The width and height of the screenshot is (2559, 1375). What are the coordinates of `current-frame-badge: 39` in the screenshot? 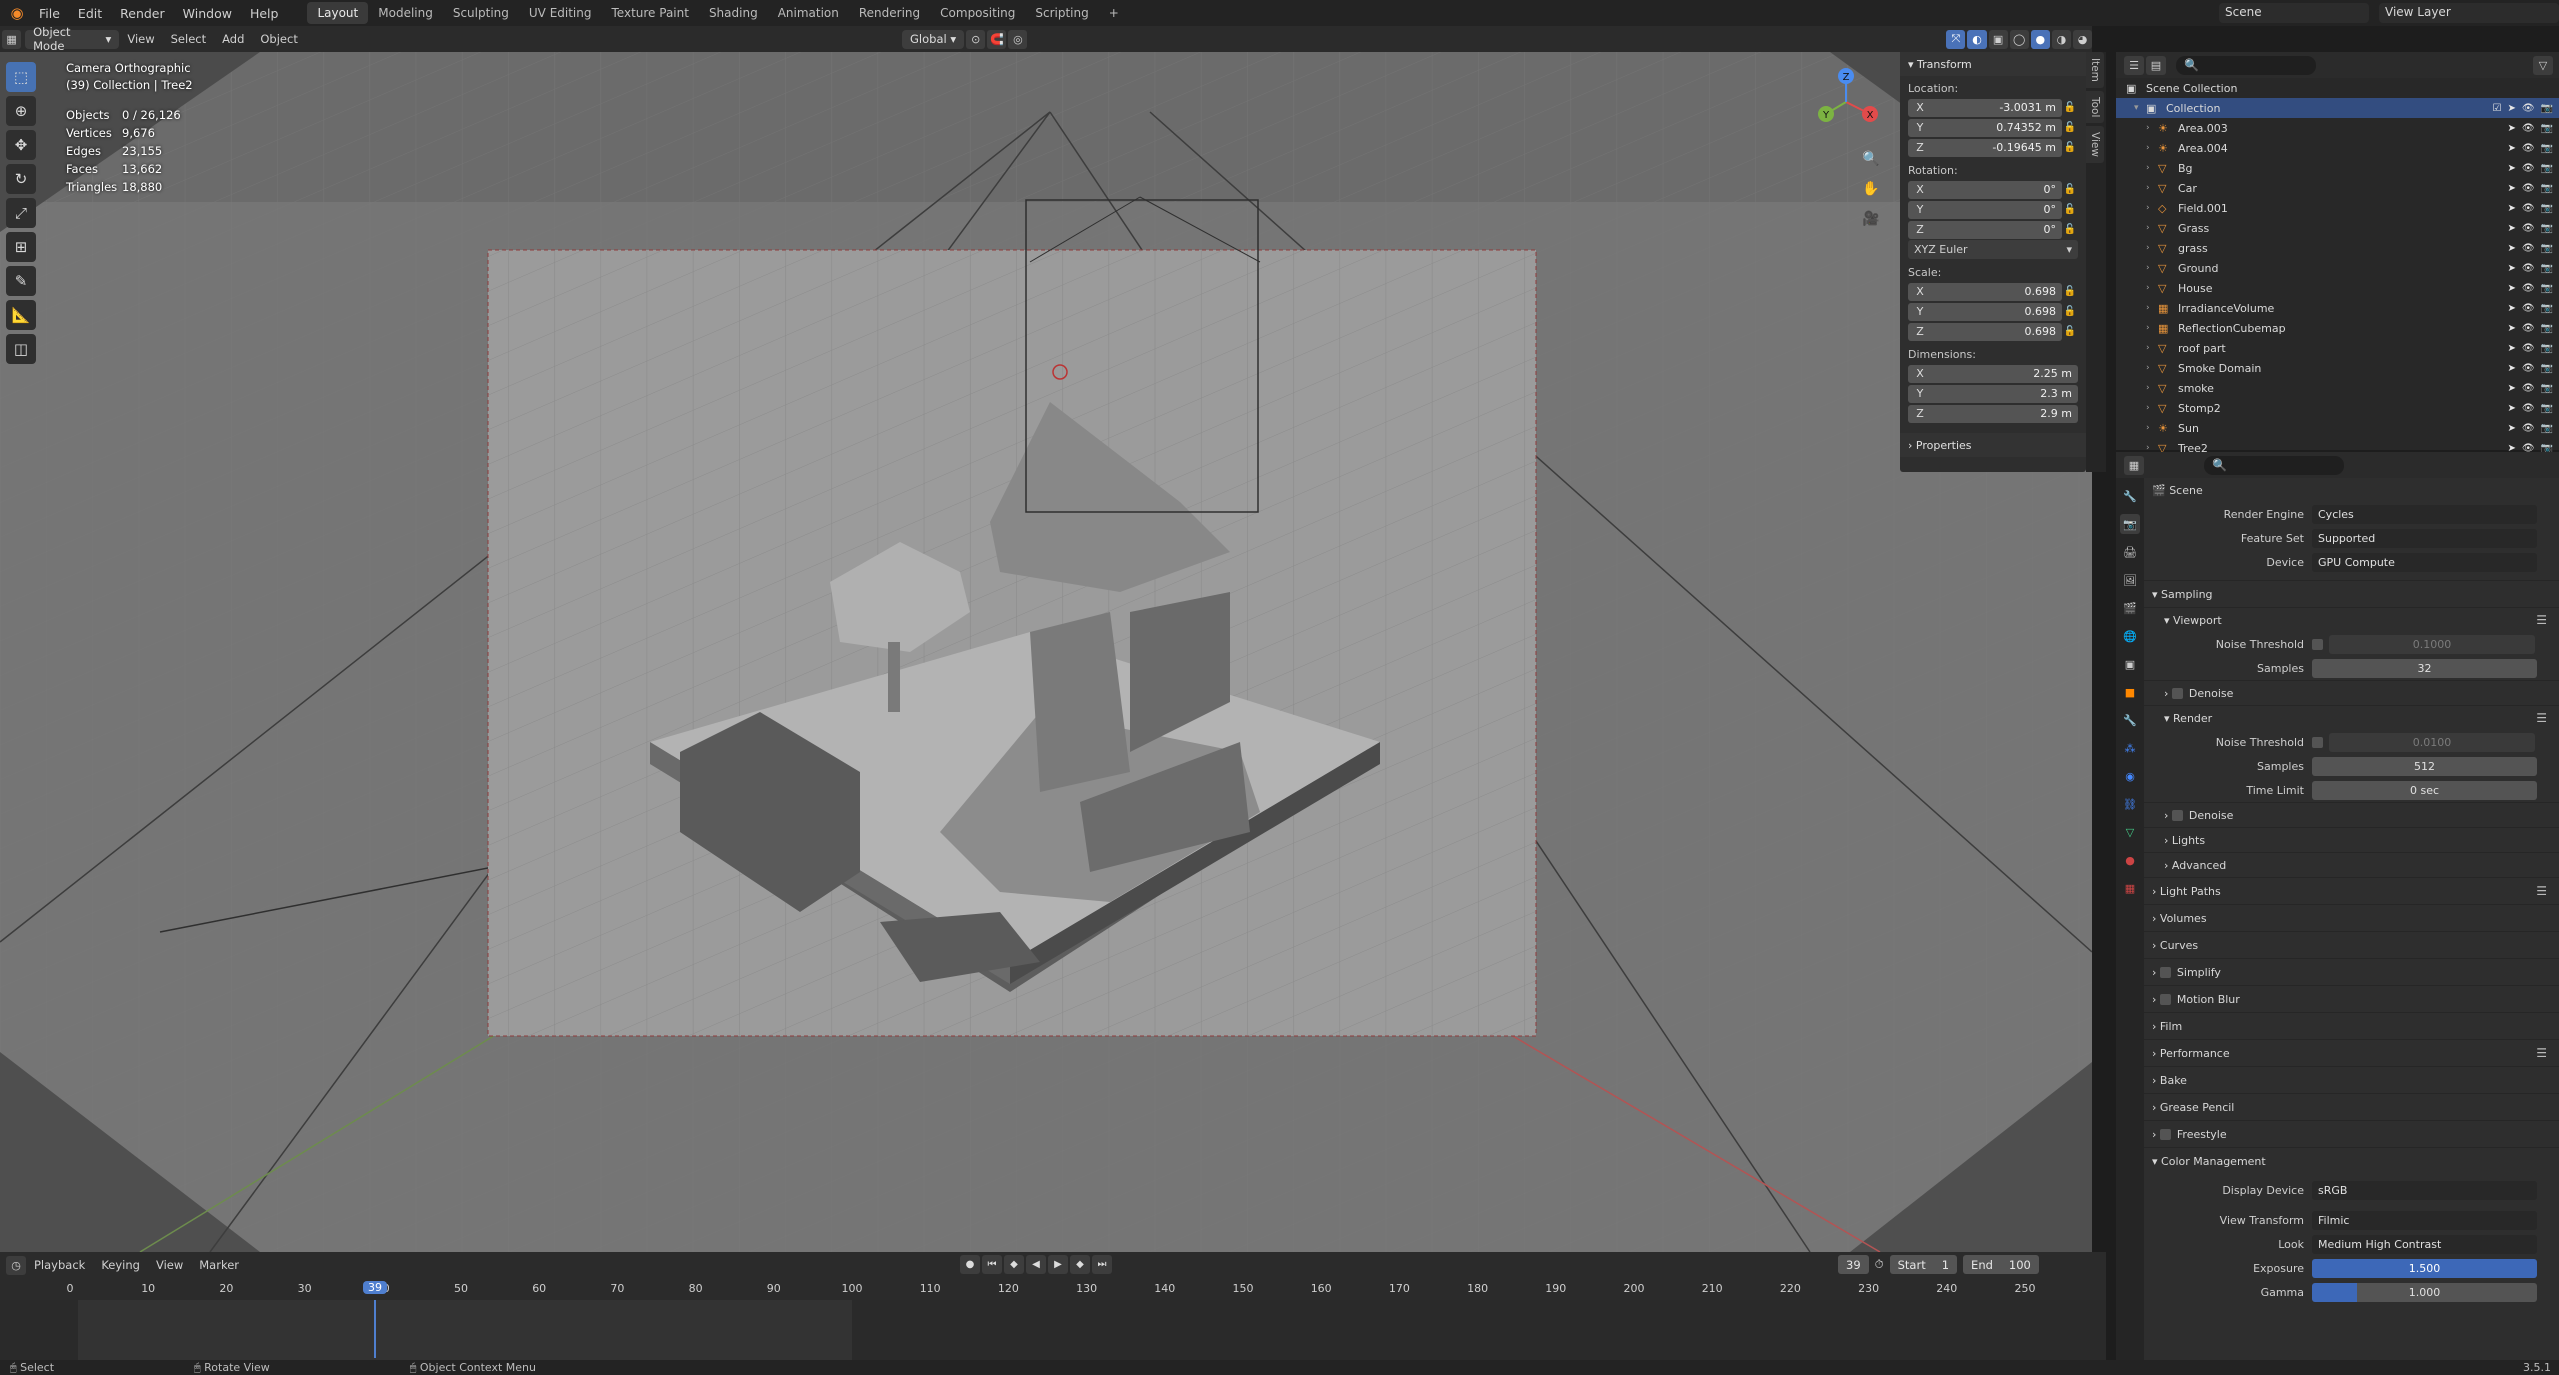 It's located at (374, 1287).